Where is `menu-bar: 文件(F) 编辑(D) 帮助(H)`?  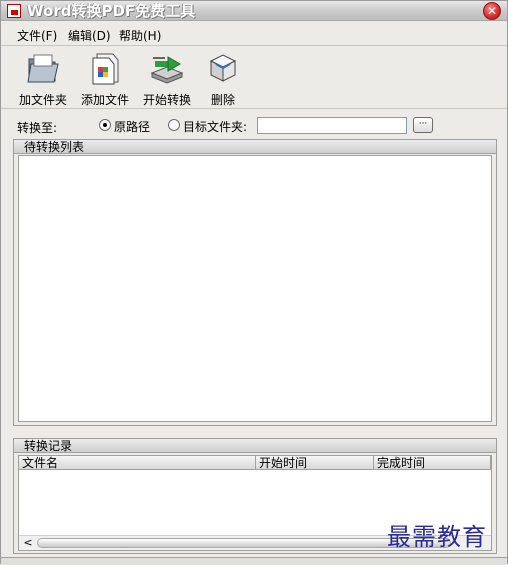 menu-bar: 文件(F) 编辑(D) 帮助(H) is located at coordinates (254, 34).